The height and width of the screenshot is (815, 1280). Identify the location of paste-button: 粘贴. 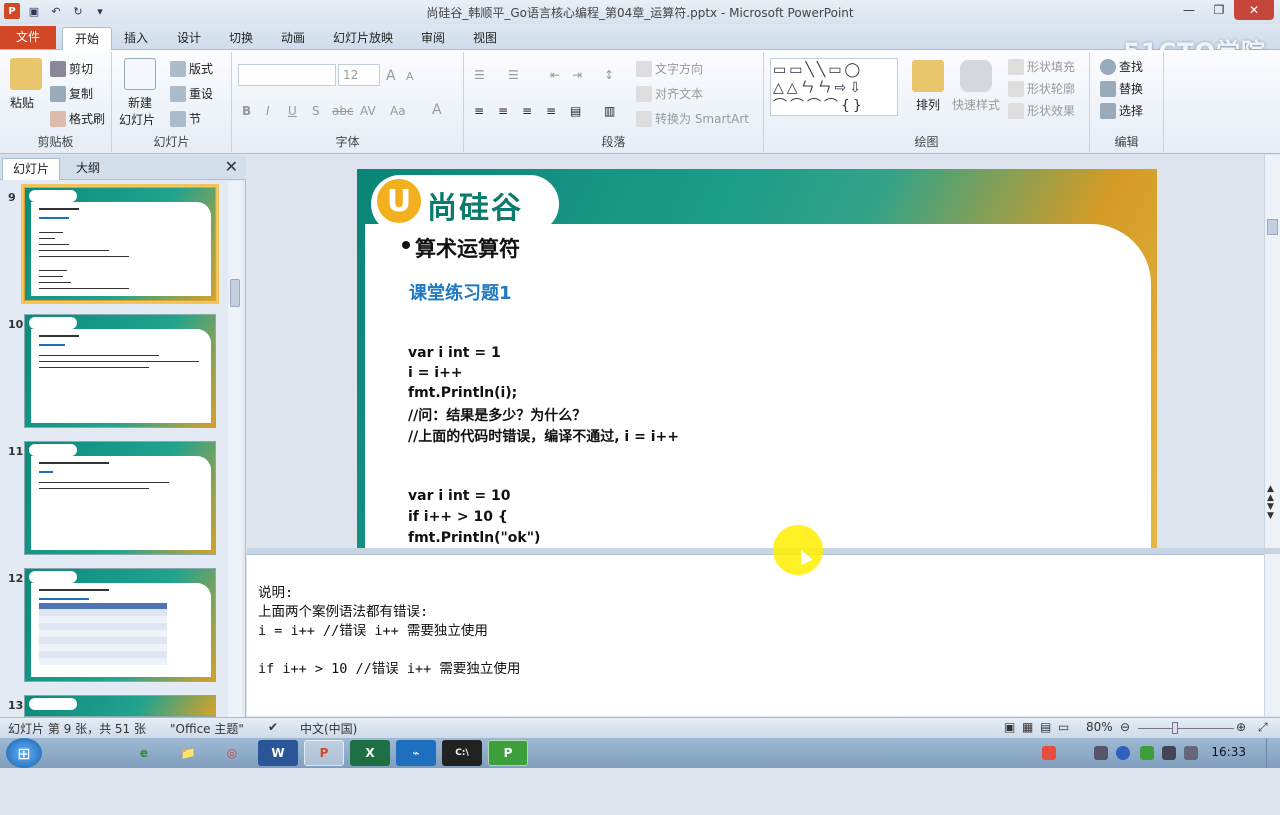
(22, 102).